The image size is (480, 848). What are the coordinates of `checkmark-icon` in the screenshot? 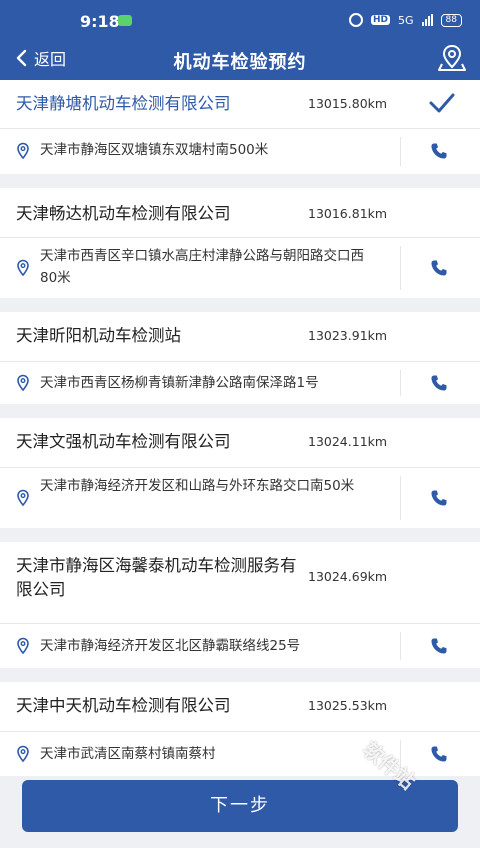 It's located at (442, 103).